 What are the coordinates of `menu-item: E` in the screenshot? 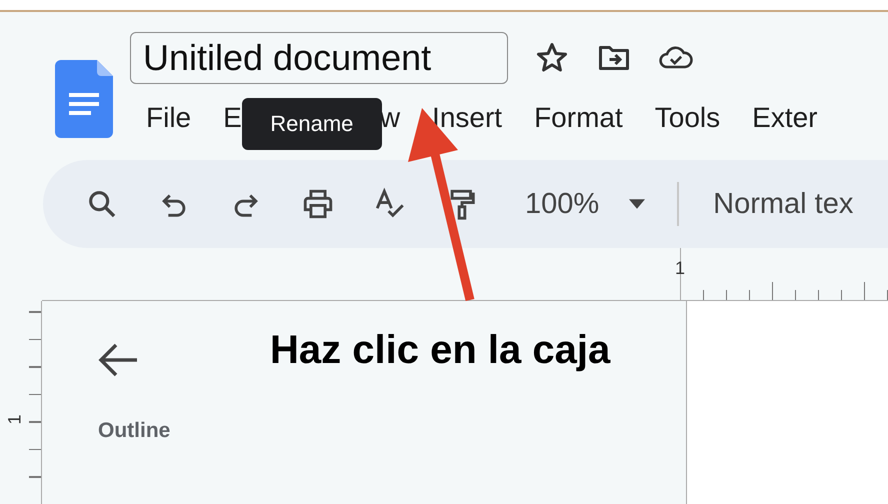 It's located at (232, 118).